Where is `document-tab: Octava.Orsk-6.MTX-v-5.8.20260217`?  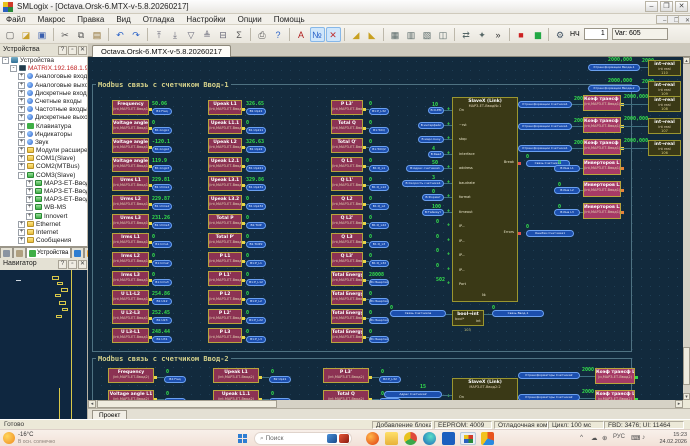
document-tab: Octava.Orsk-6.MTX-v-5.8.20260217 is located at coordinates (161, 51).